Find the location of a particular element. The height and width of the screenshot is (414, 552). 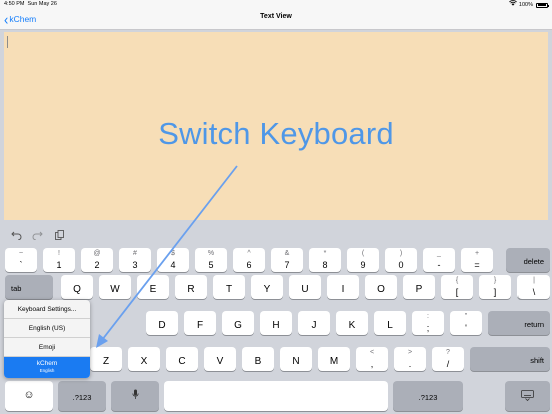

key-8-alt: * is located at coordinates (325, 253).